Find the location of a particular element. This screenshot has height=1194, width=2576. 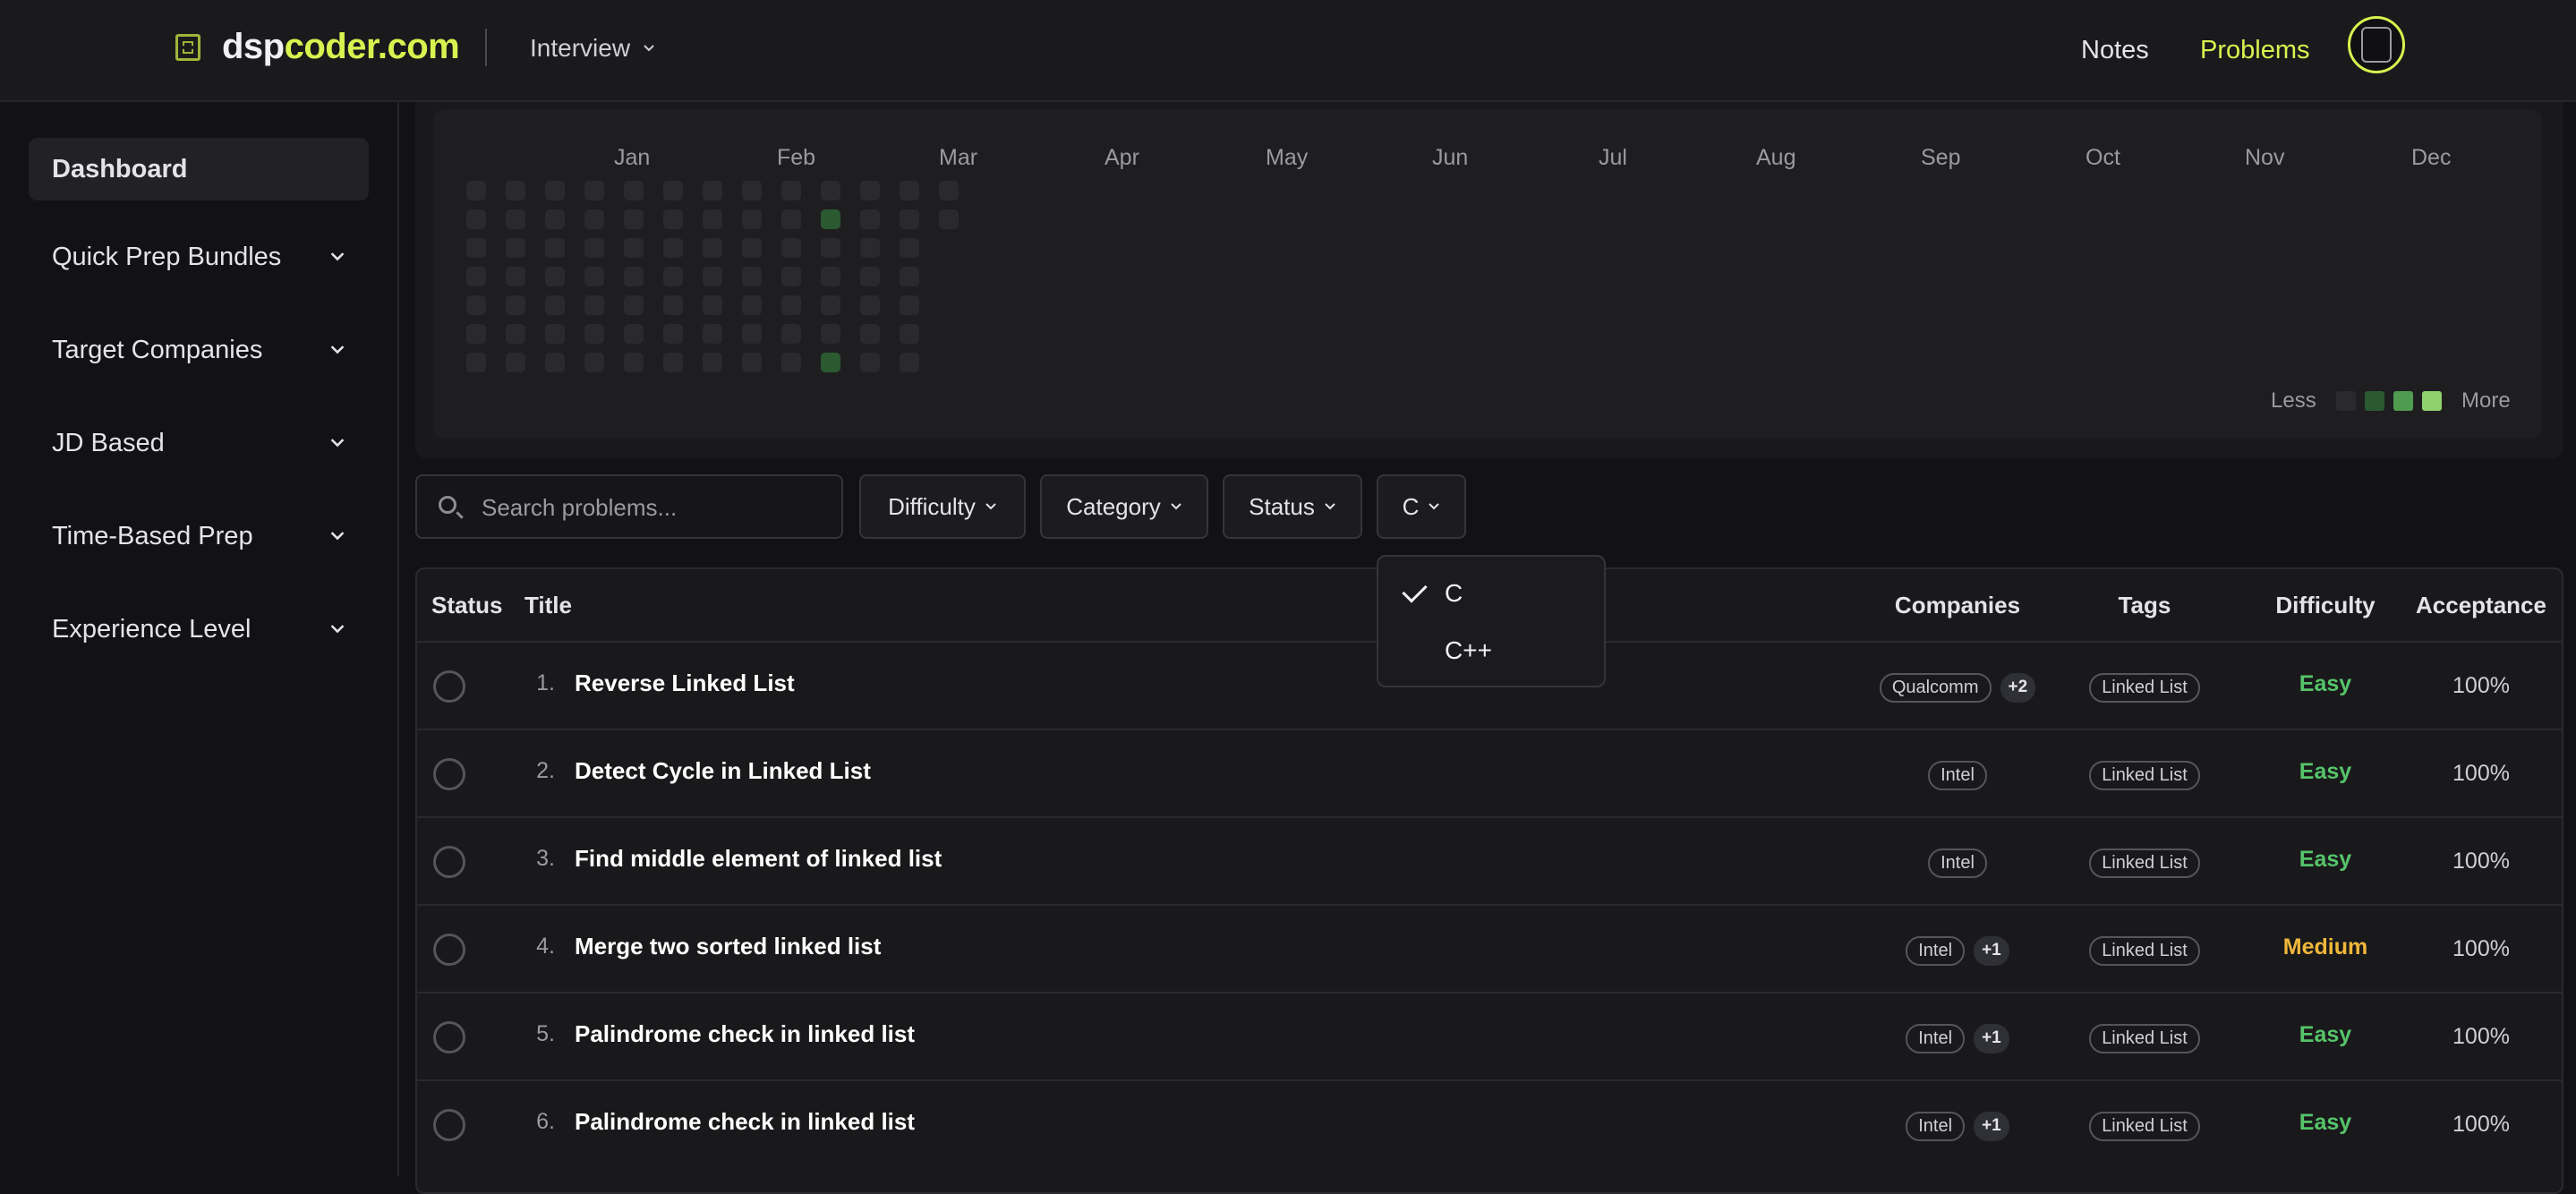

language-option-c: C is located at coordinates (1491, 593).